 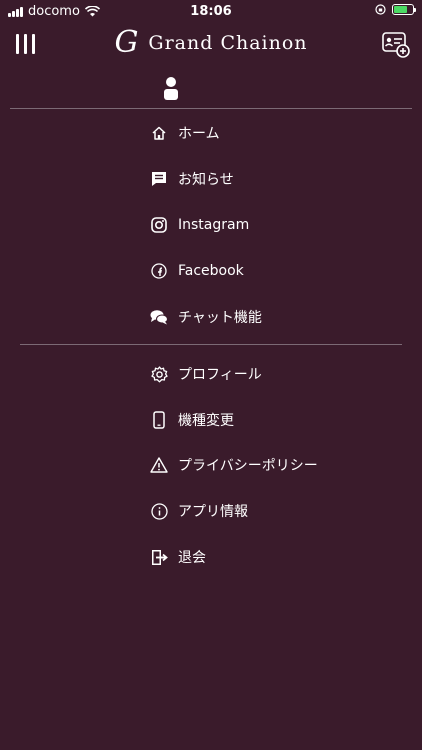 What do you see at coordinates (228, 43) in the screenshot?
I see `logo-text: Grand Chainon` at bounding box center [228, 43].